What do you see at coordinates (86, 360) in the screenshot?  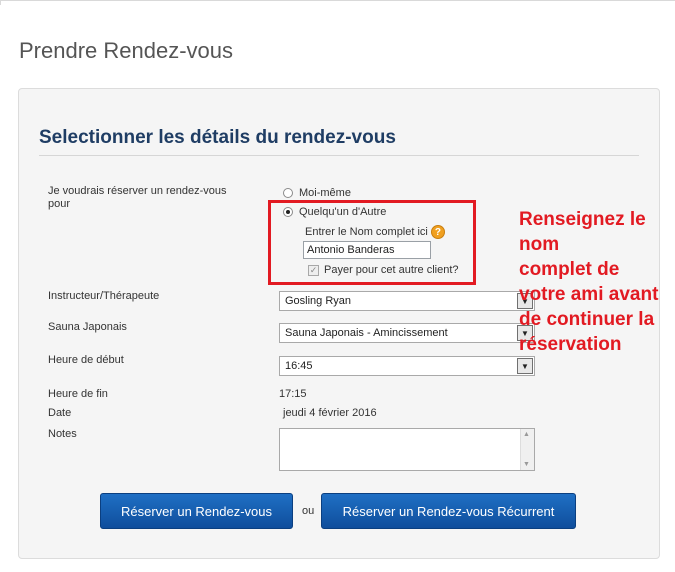 I see `start-time-label: Heure de début` at bounding box center [86, 360].